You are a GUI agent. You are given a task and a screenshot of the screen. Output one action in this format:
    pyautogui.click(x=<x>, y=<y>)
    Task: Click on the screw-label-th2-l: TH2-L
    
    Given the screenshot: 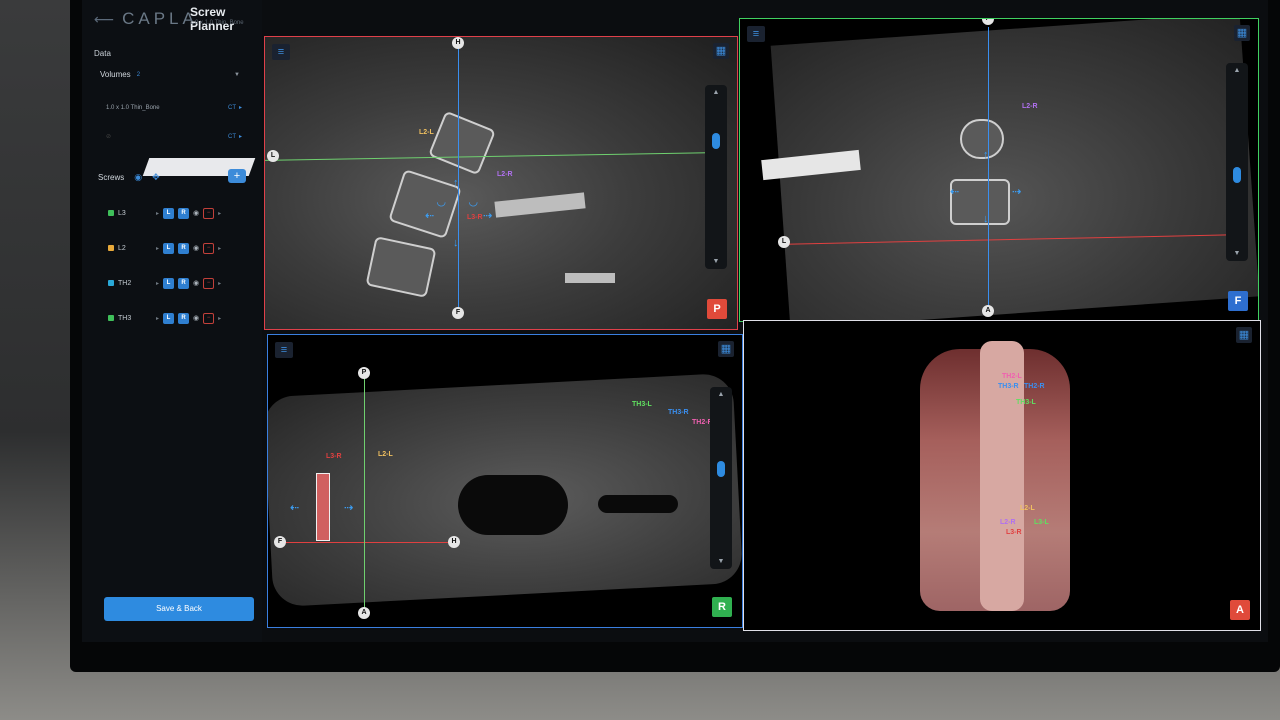 What is the action you would take?
    pyautogui.click(x=1012, y=376)
    